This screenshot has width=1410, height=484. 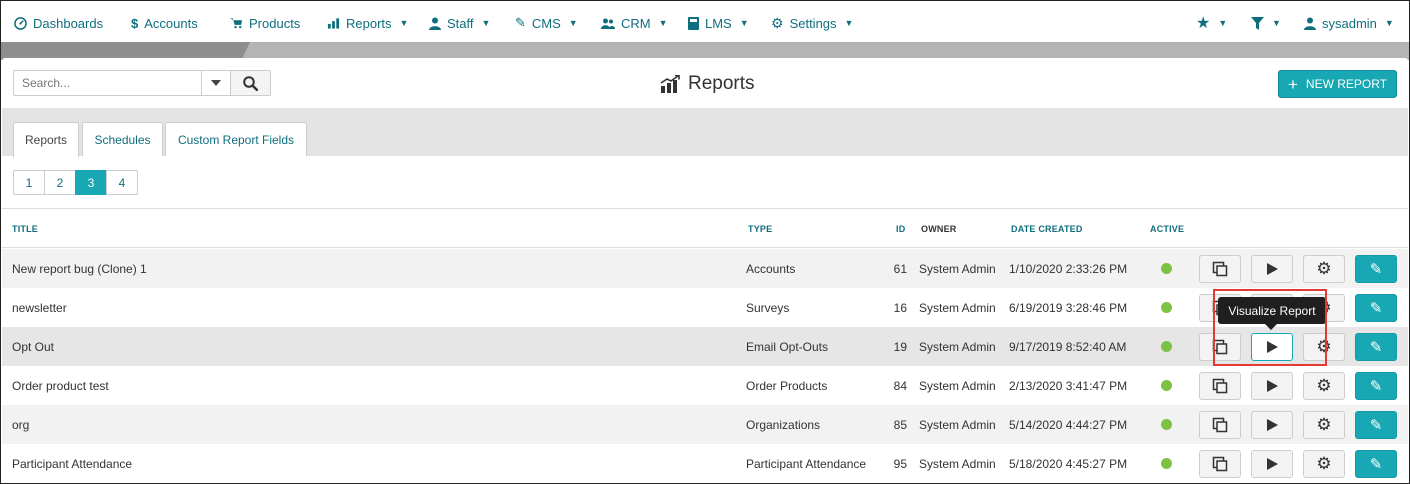 What do you see at coordinates (670, 84) in the screenshot?
I see `chart-growth-icon` at bounding box center [670, 84].